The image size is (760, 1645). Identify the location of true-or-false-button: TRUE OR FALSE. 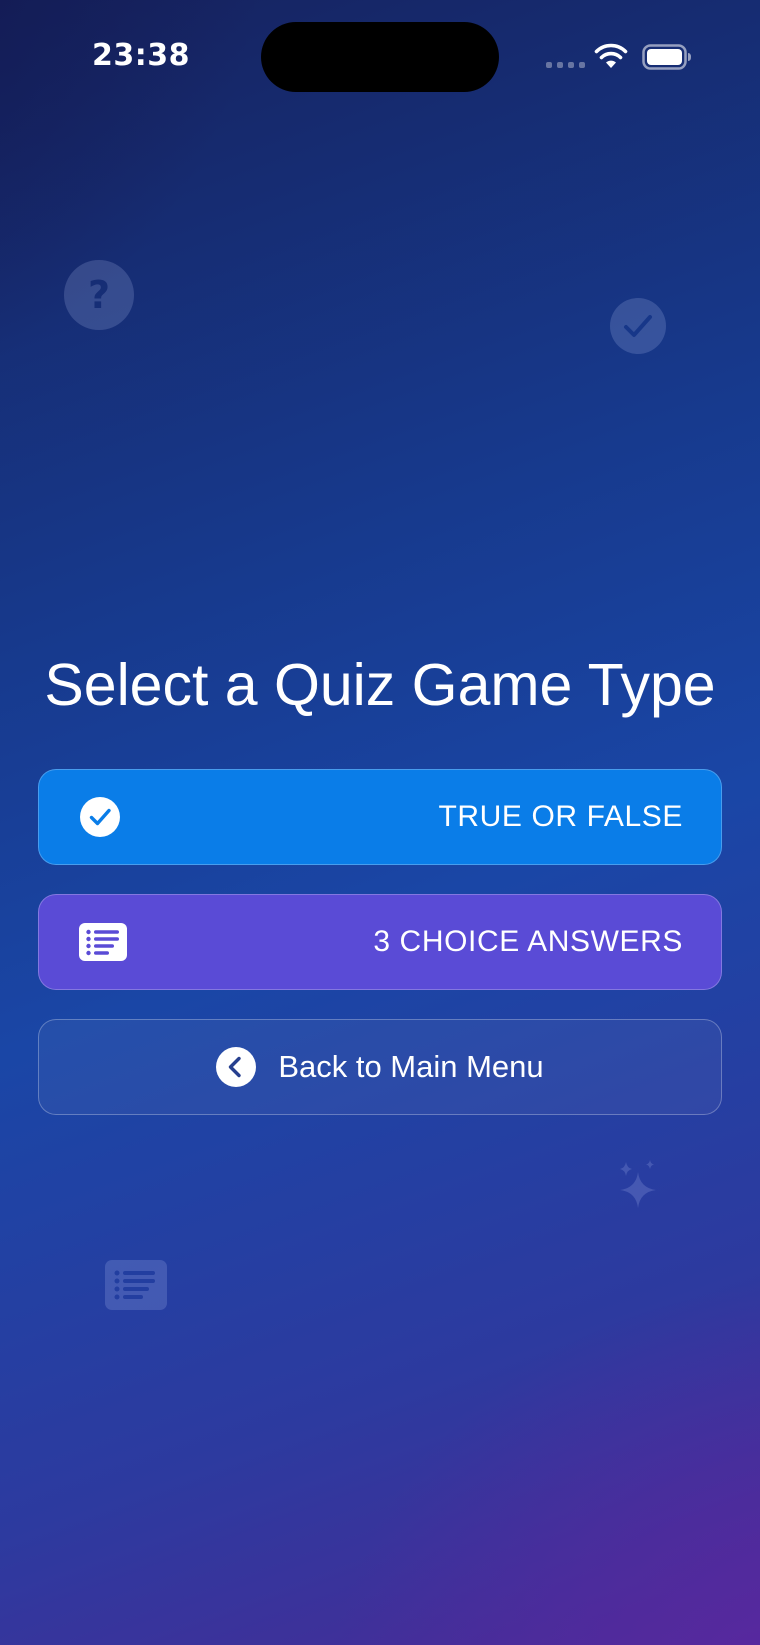
(380, 817).